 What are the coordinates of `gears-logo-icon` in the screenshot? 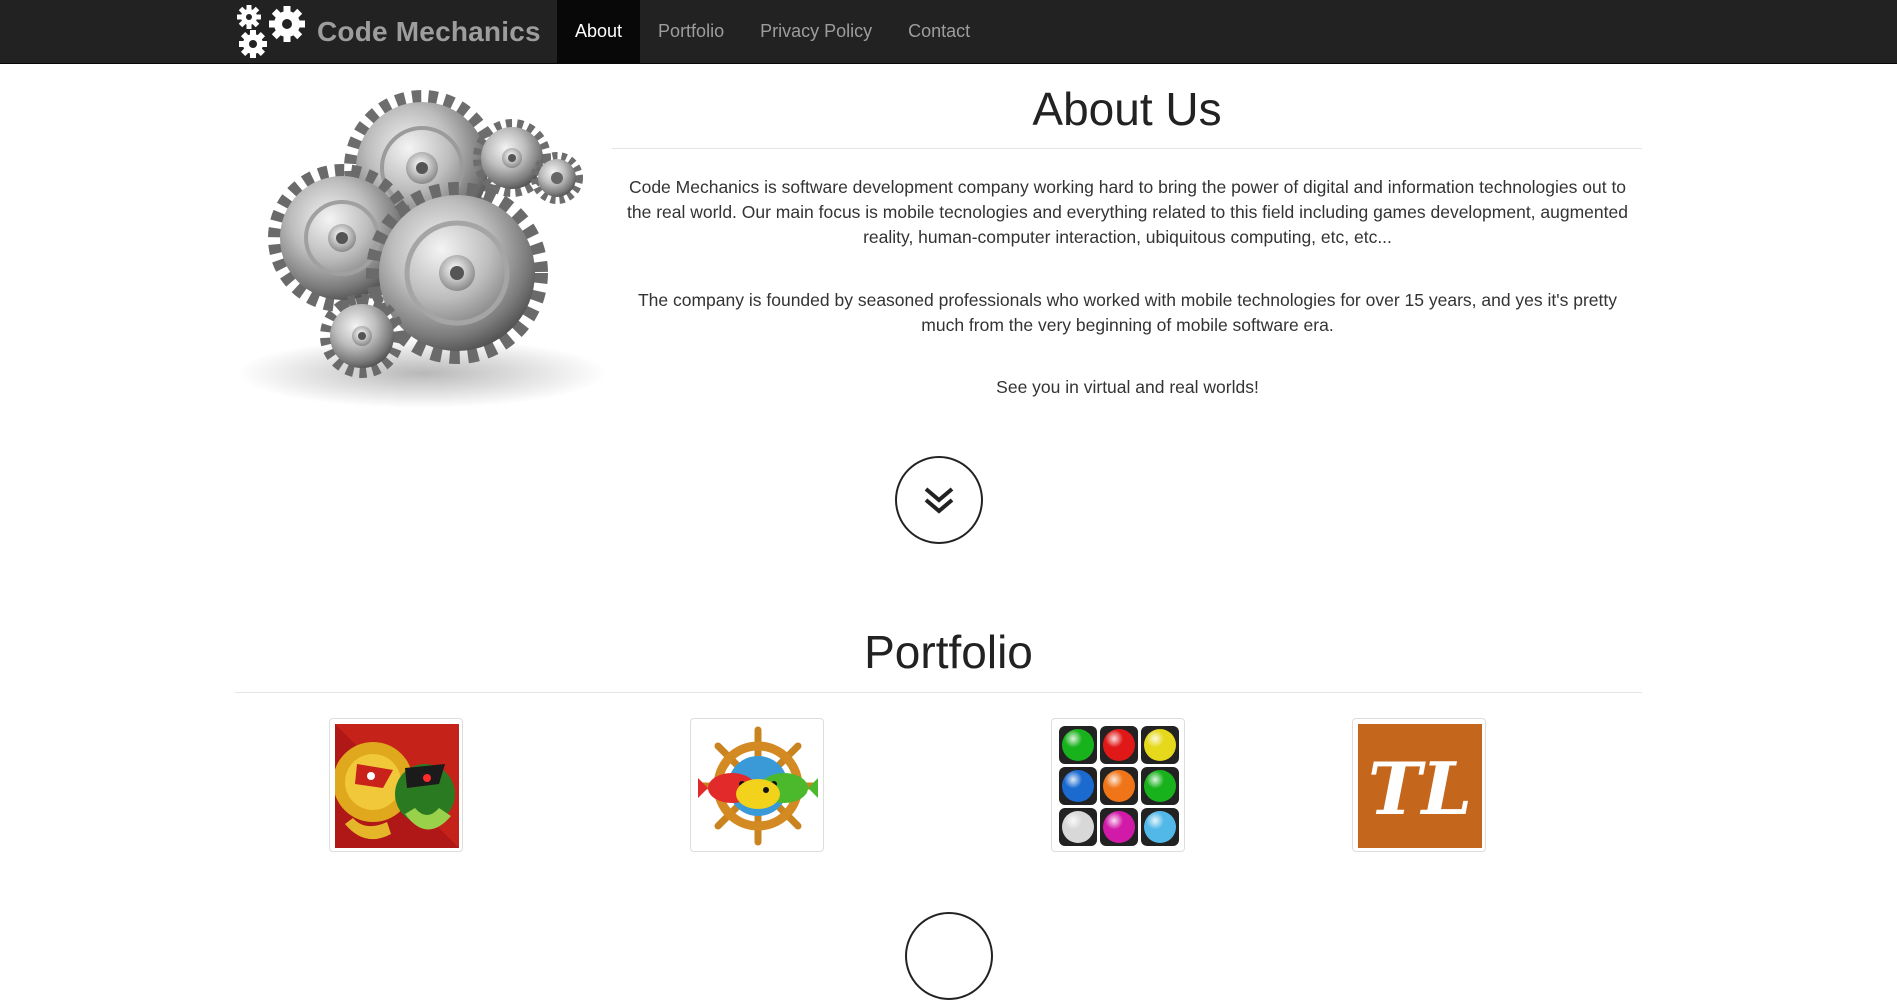 It's located at (271, 31).